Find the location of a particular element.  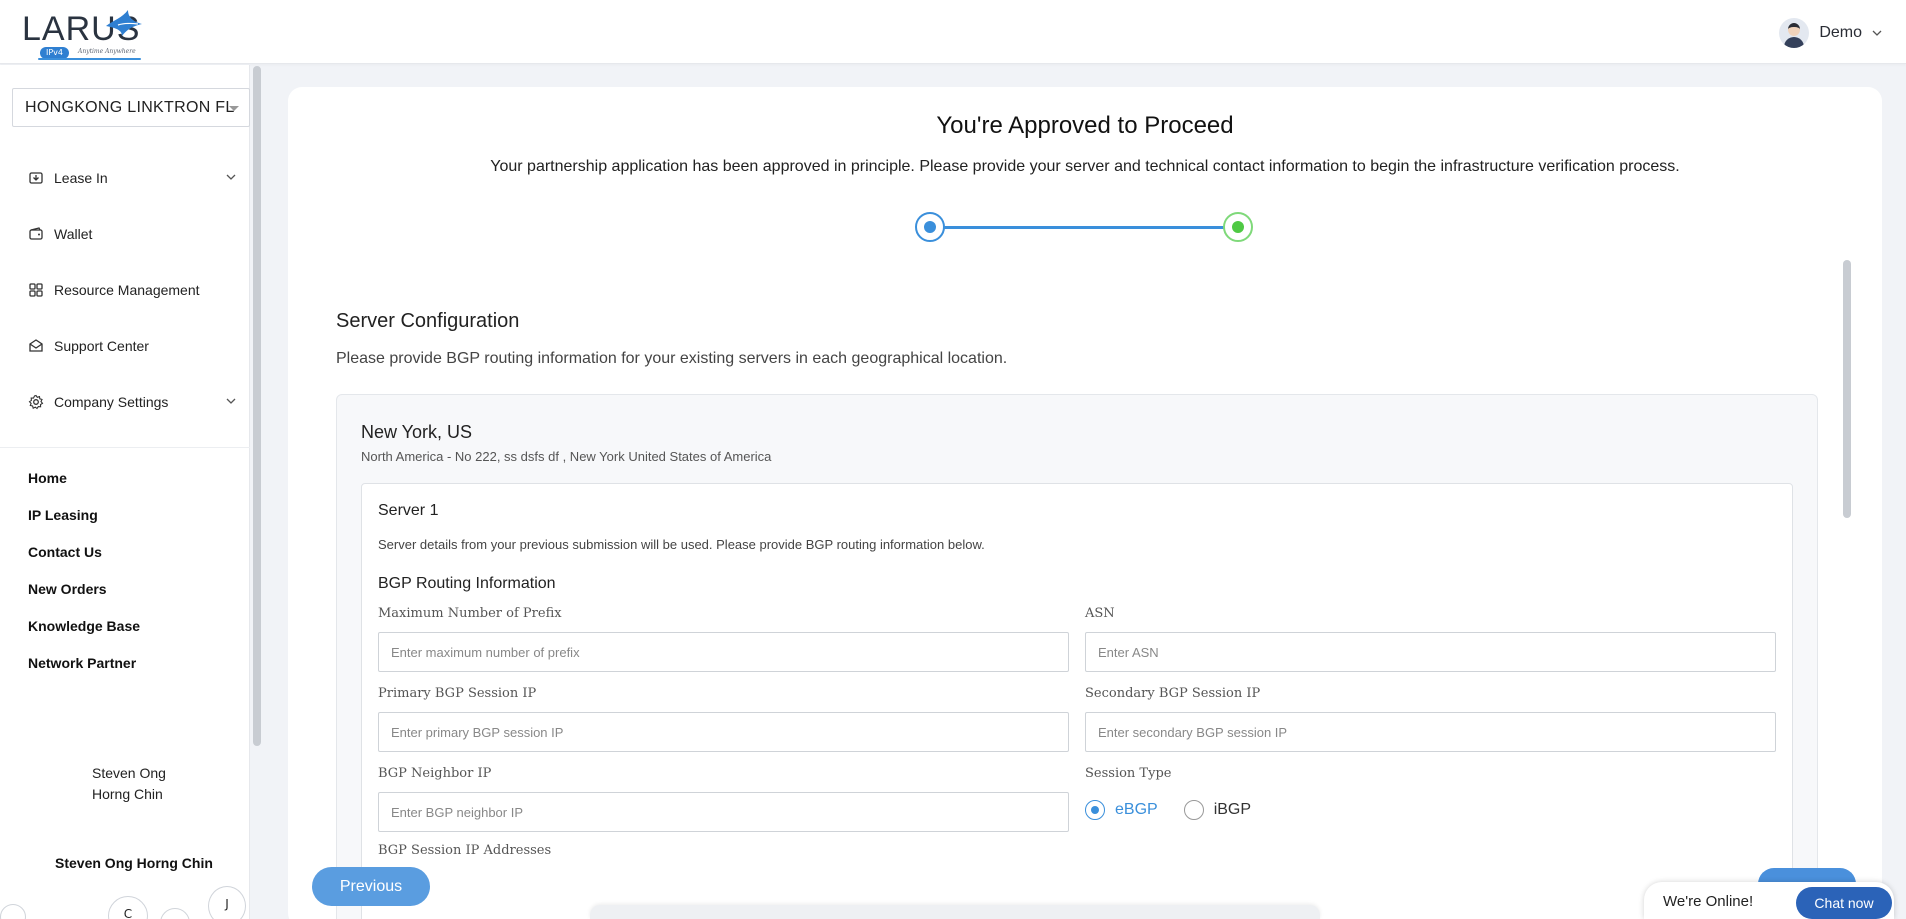

link-network-partner: Network Partner is located at coordinates (84, 673).